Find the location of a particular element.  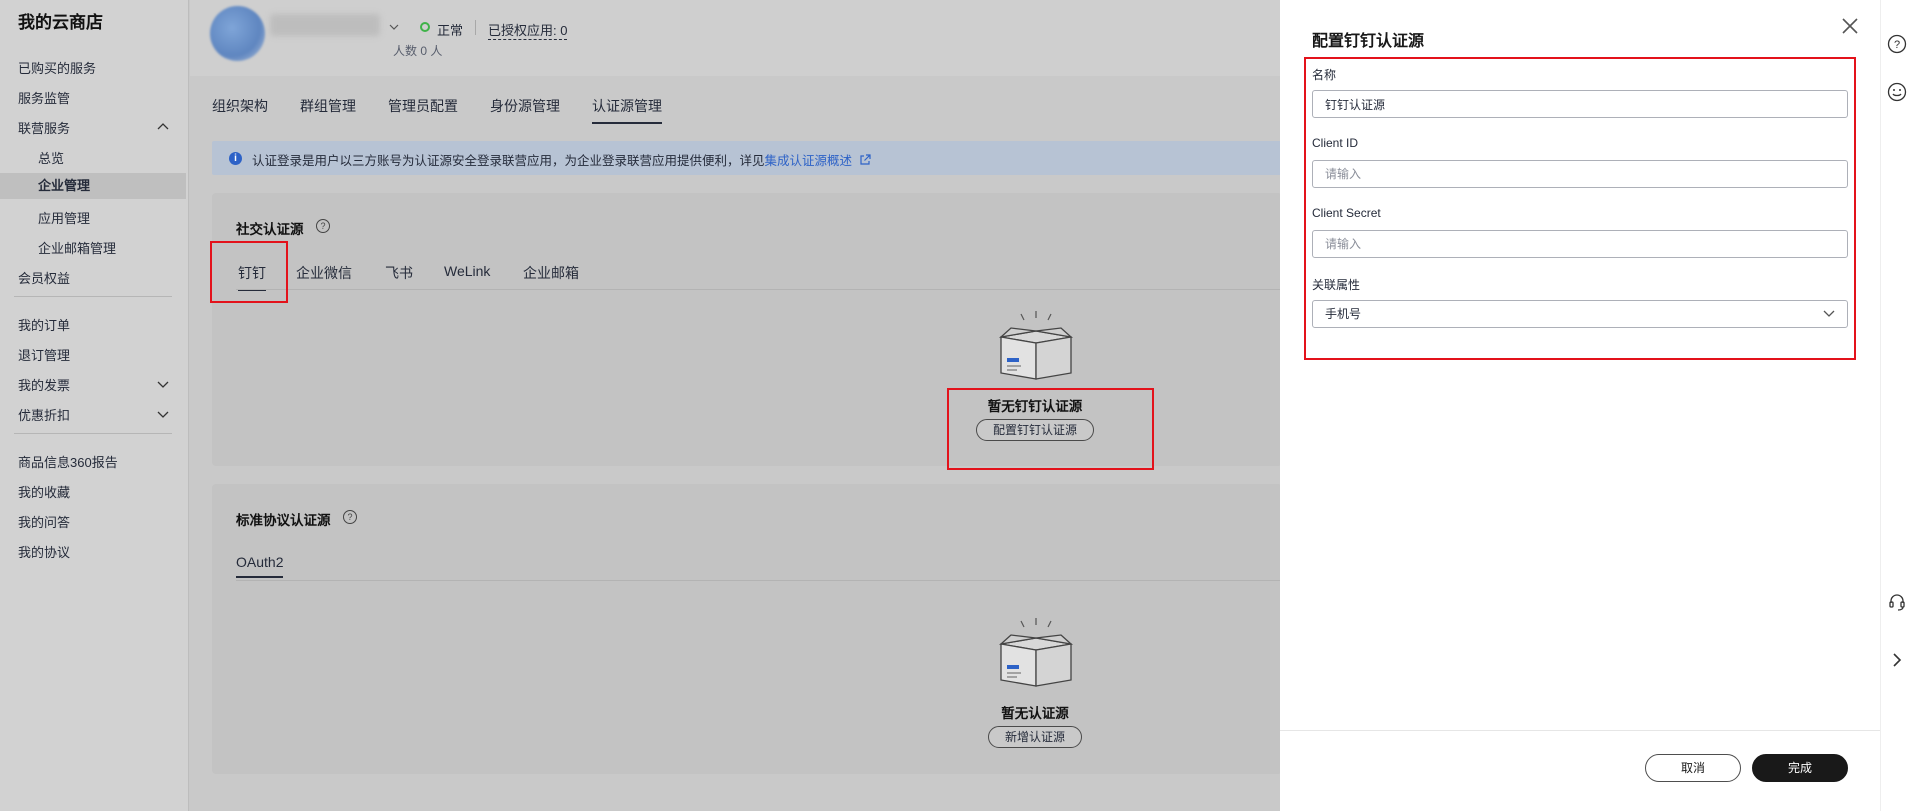

sidebar-item-service-supervision: 服务监管 is located at coordinates (44, 97).